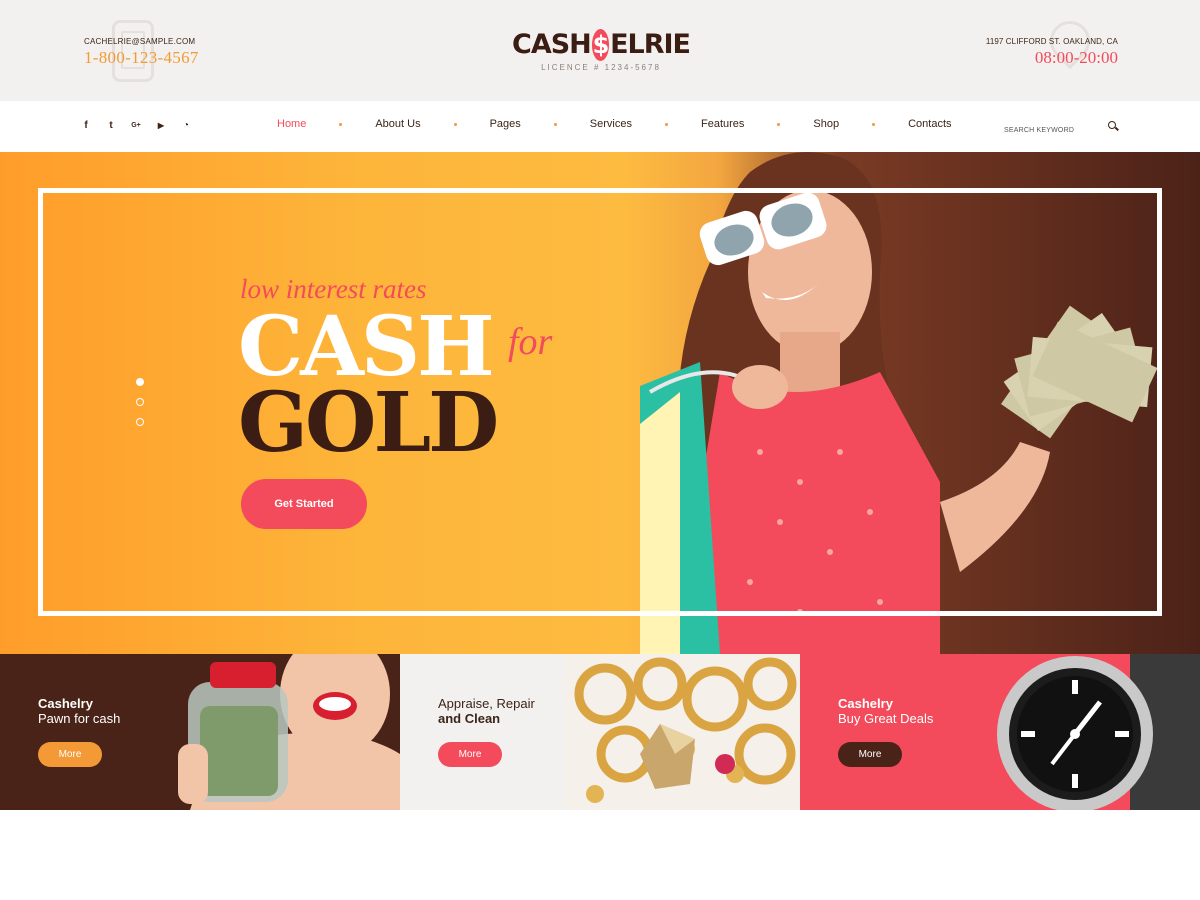 Image resolution: width=1200 pixels, height=900 pixels. Describe the element at coordinates (601, 67) in the screenshot. I see `licence-number: LICENCE # 1234-5678` at that location.